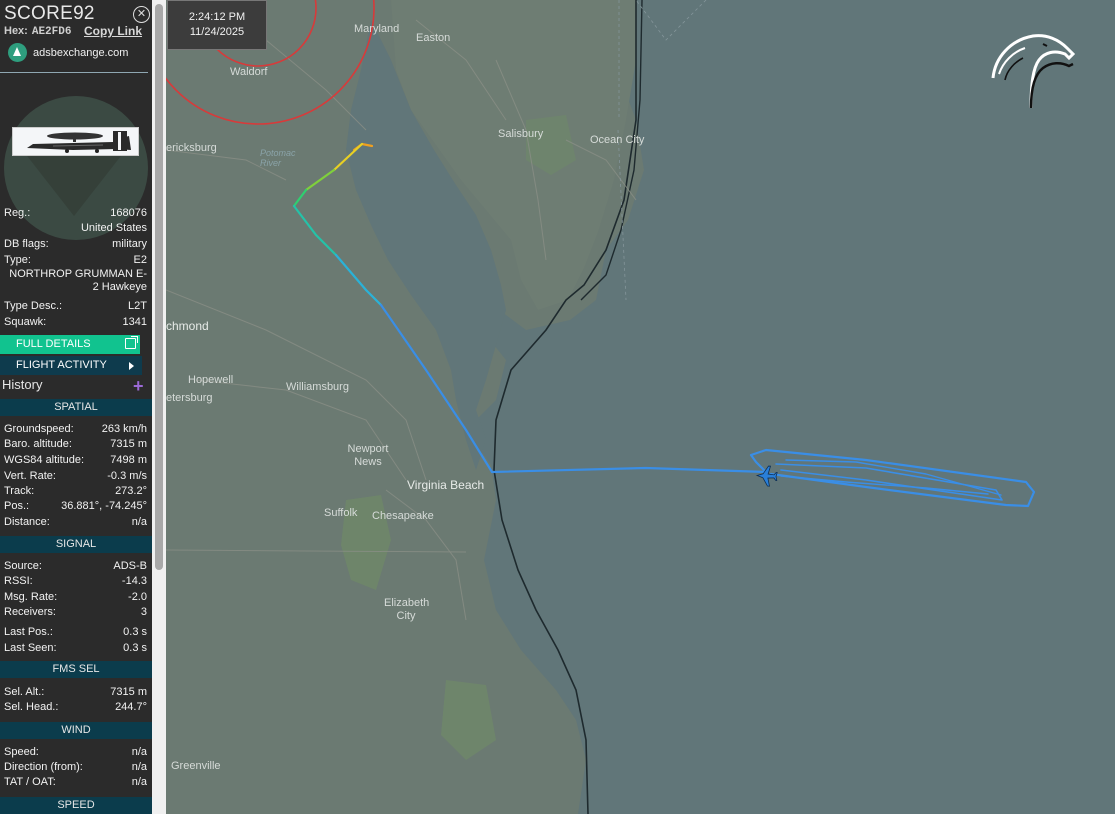  What do you see at coordinates (74, 72) in the screenshot?
I see `divider` at bounding box center [74, 72].